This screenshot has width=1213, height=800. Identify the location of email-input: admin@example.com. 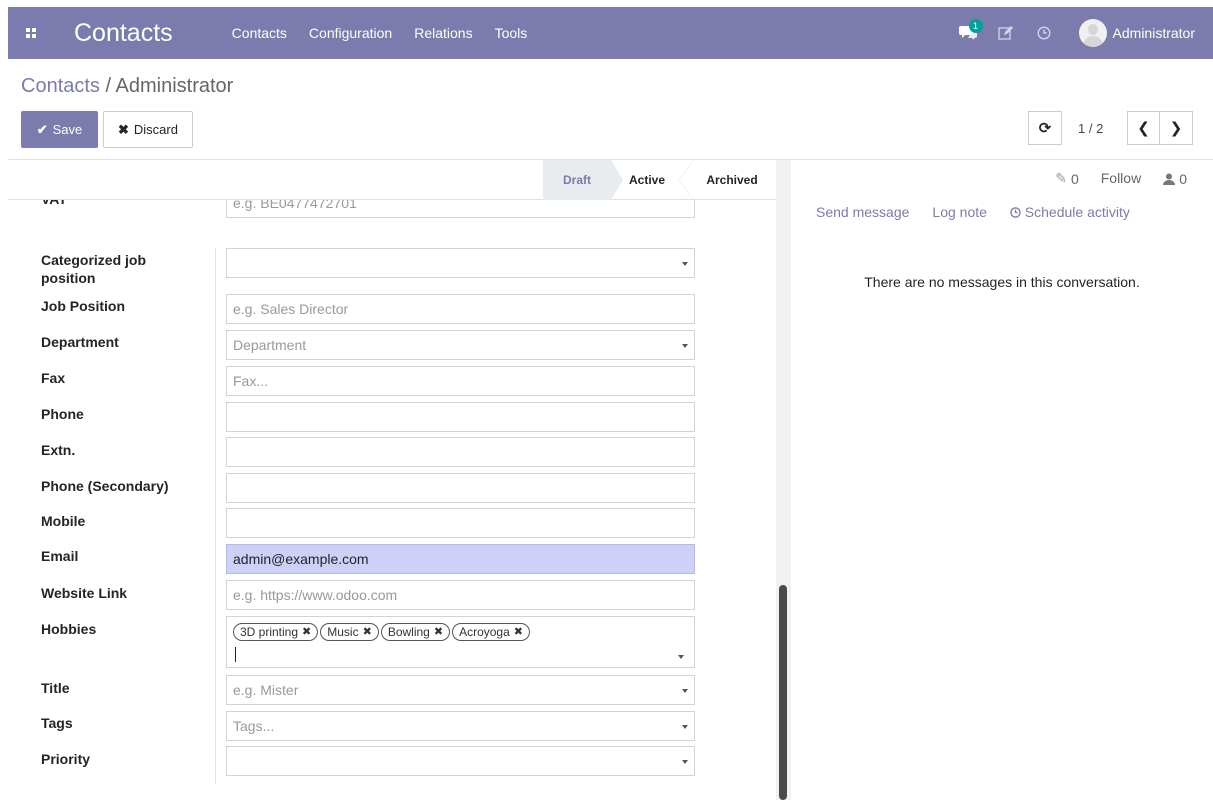
(460, 559).